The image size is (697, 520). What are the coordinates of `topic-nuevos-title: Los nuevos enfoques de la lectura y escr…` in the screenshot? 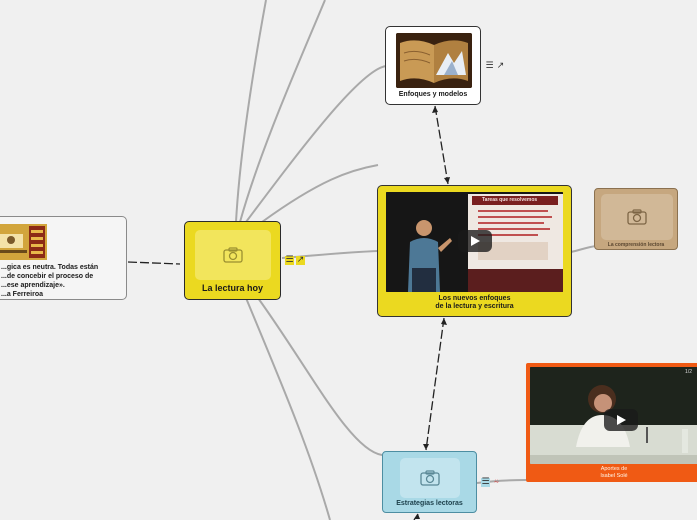 It's located at (474, 303).